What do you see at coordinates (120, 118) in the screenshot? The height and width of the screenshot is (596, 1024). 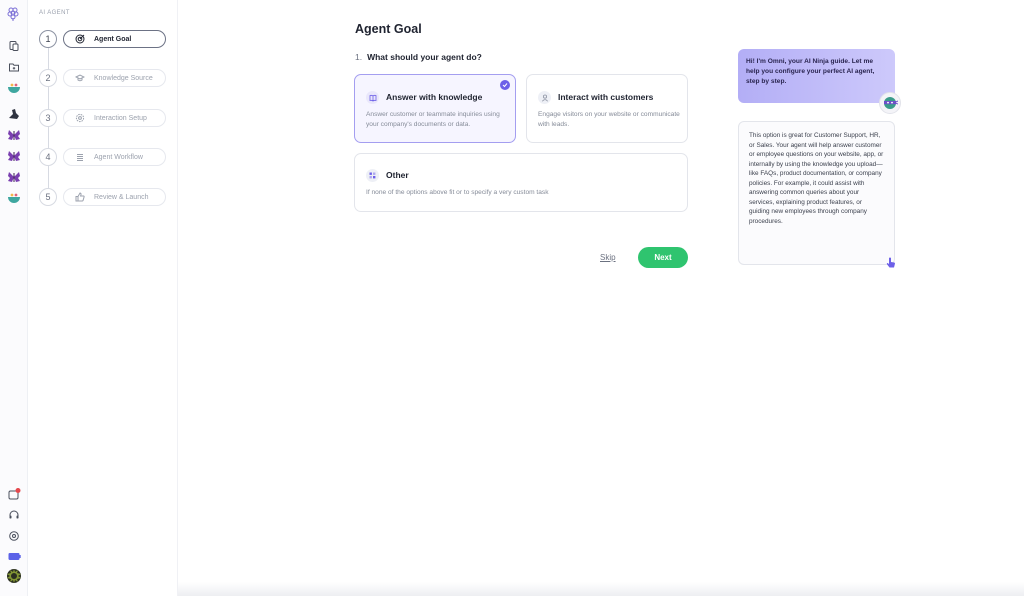 I see `step-label: Interaction Setup` at bounding box center [120, 118].